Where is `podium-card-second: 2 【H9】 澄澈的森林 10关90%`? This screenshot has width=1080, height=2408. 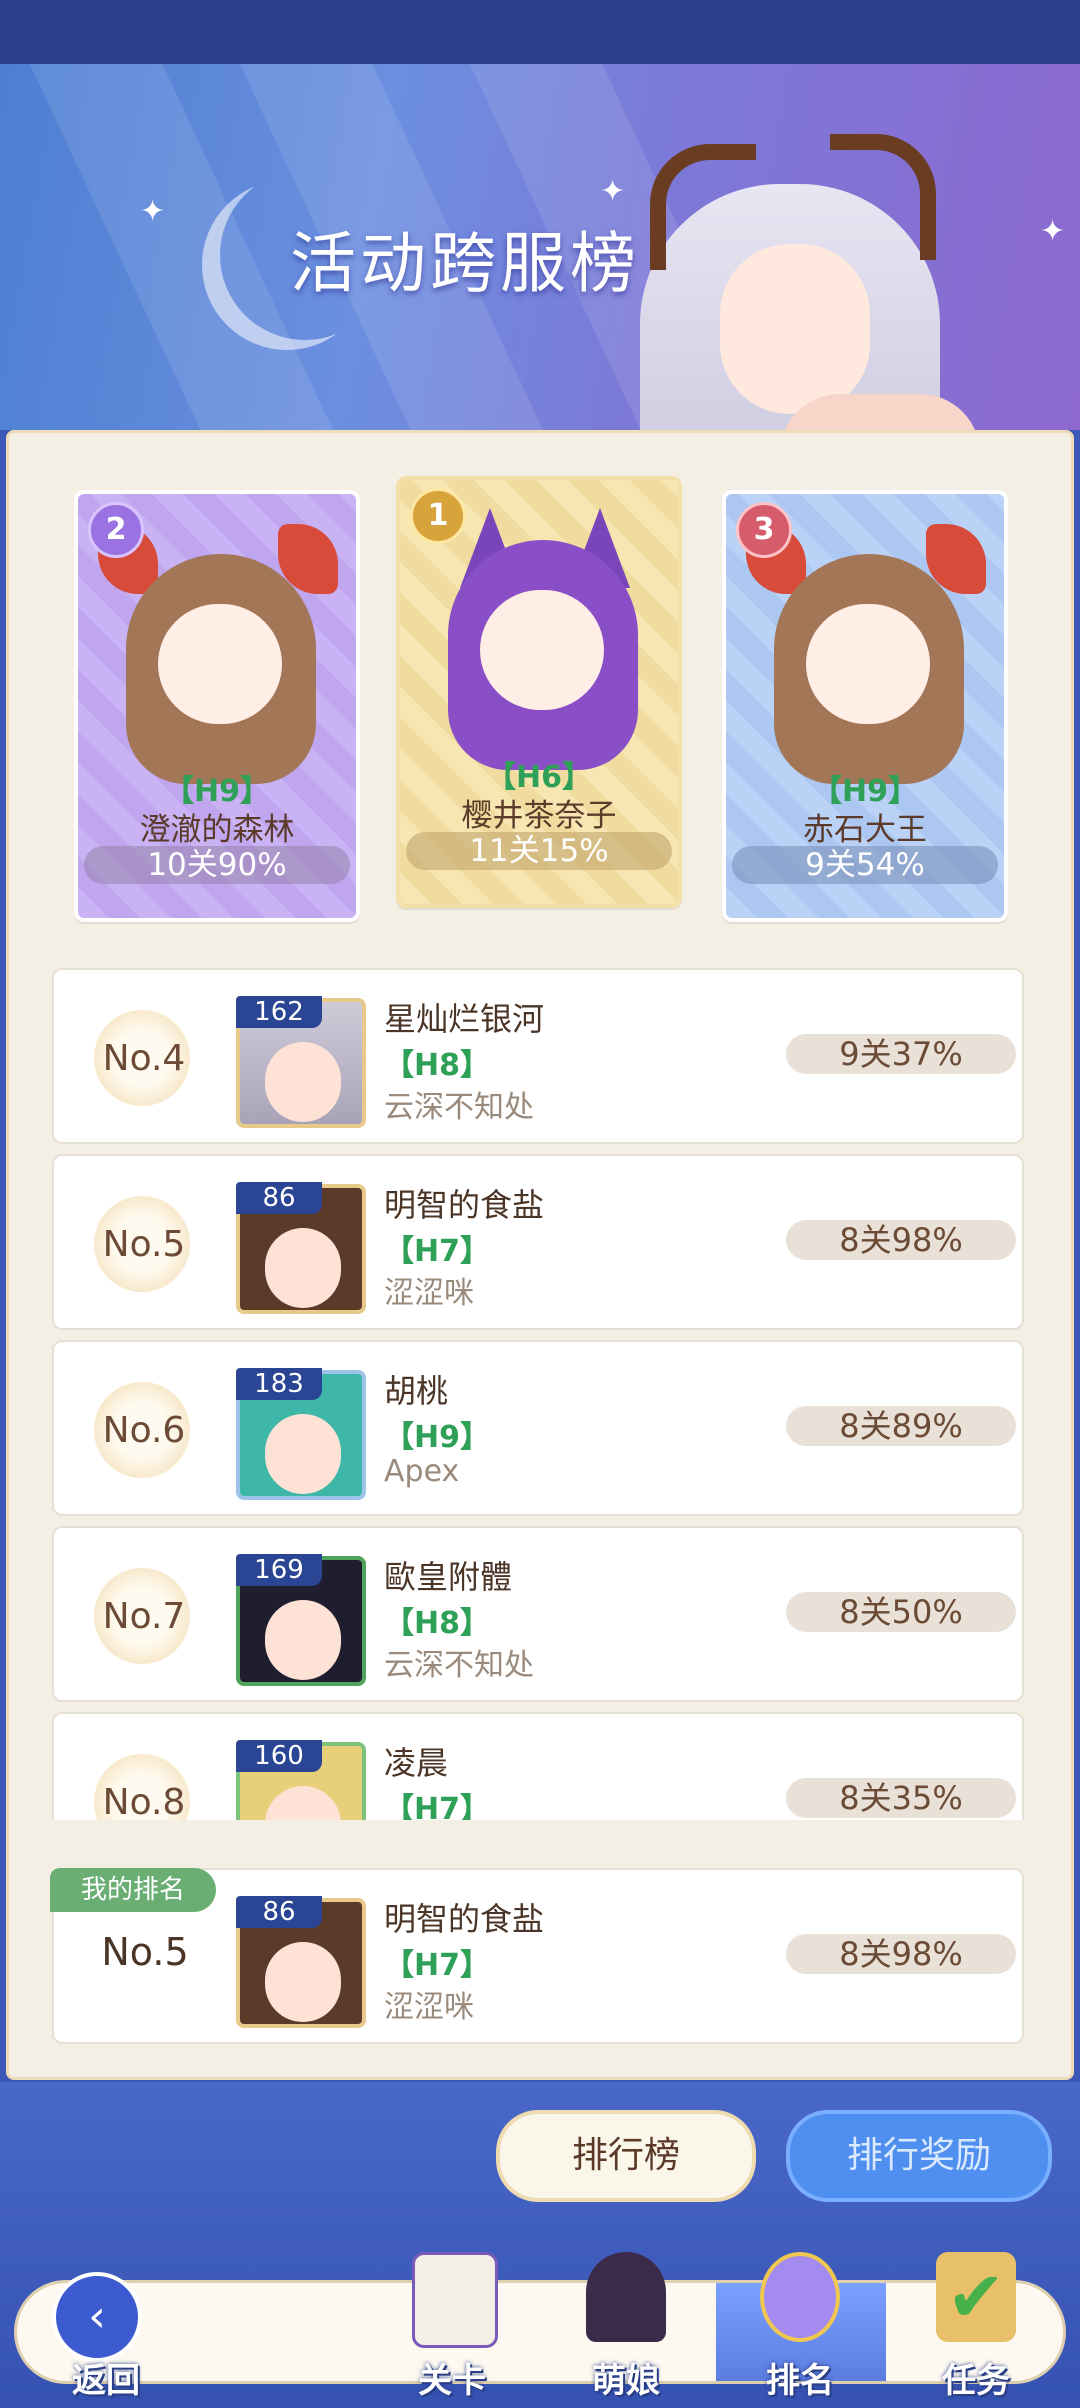 podium-card-second: 2 【H9】 澄澈的森林 10关90% is located at coordinates (217, 706).